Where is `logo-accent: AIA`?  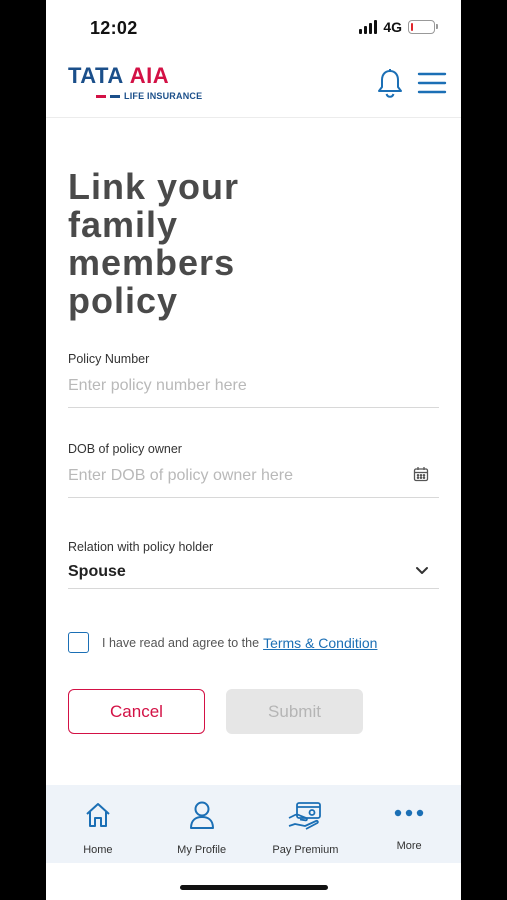
logo-accent: AIA is located at coordinates (149, 75).